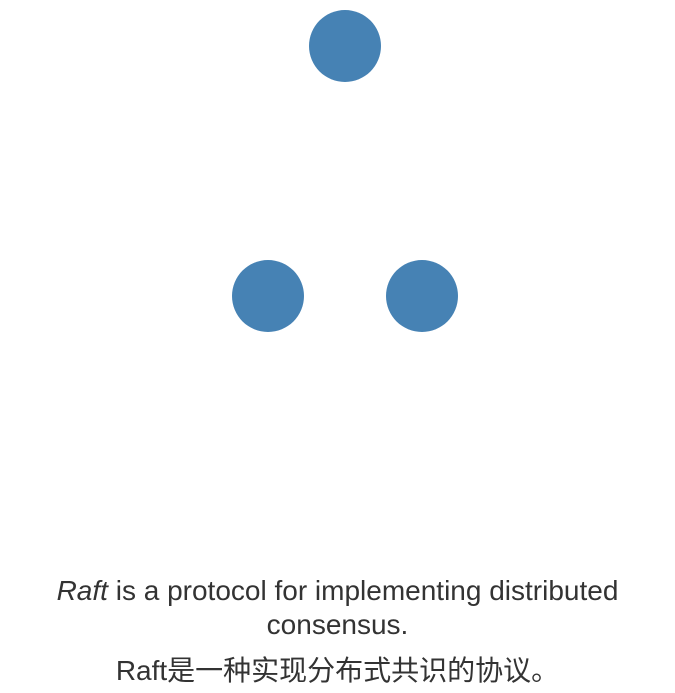 This screenshot has width=675, height=693. Describe the element at coordinates (337, 670) in the screenshot. I see `caption-chinese: Raft是一种实现分布式共识的协议。` at that location.